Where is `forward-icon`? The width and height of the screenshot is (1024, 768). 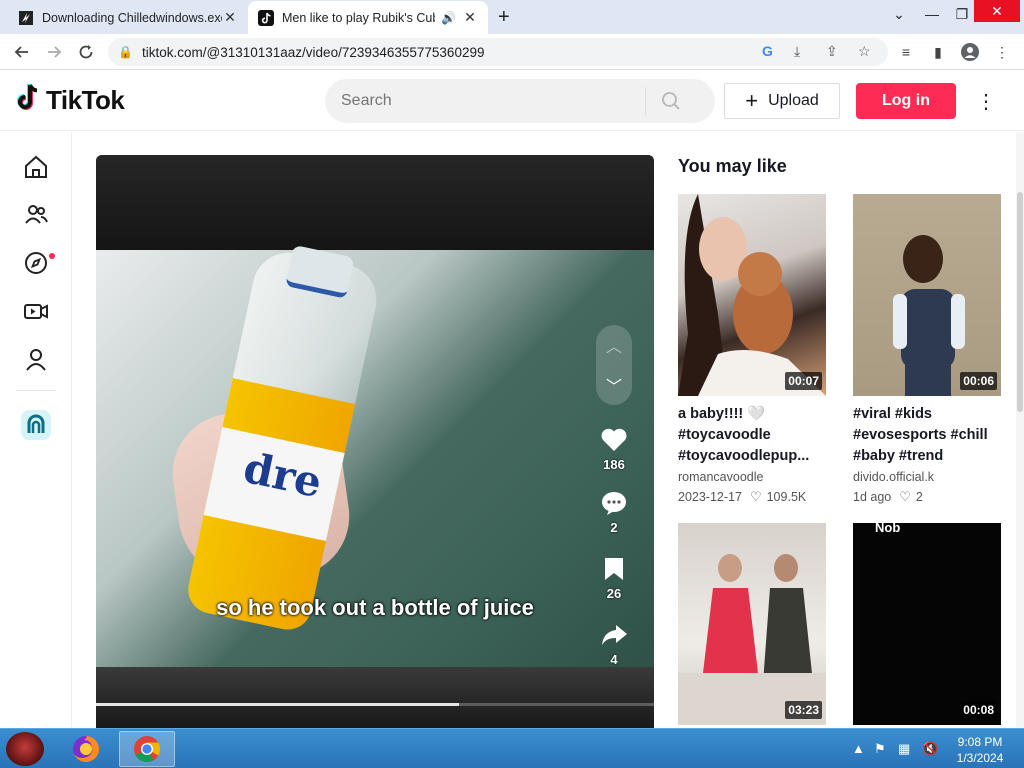
forward-icon is located at coordinates (54, 52).